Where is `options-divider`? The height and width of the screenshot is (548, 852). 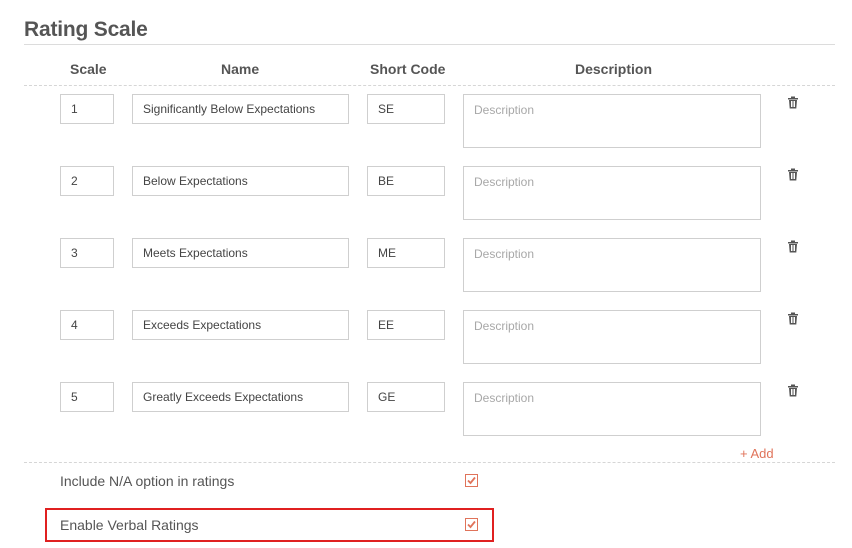 options-divider is located at coordinates (429, 462).